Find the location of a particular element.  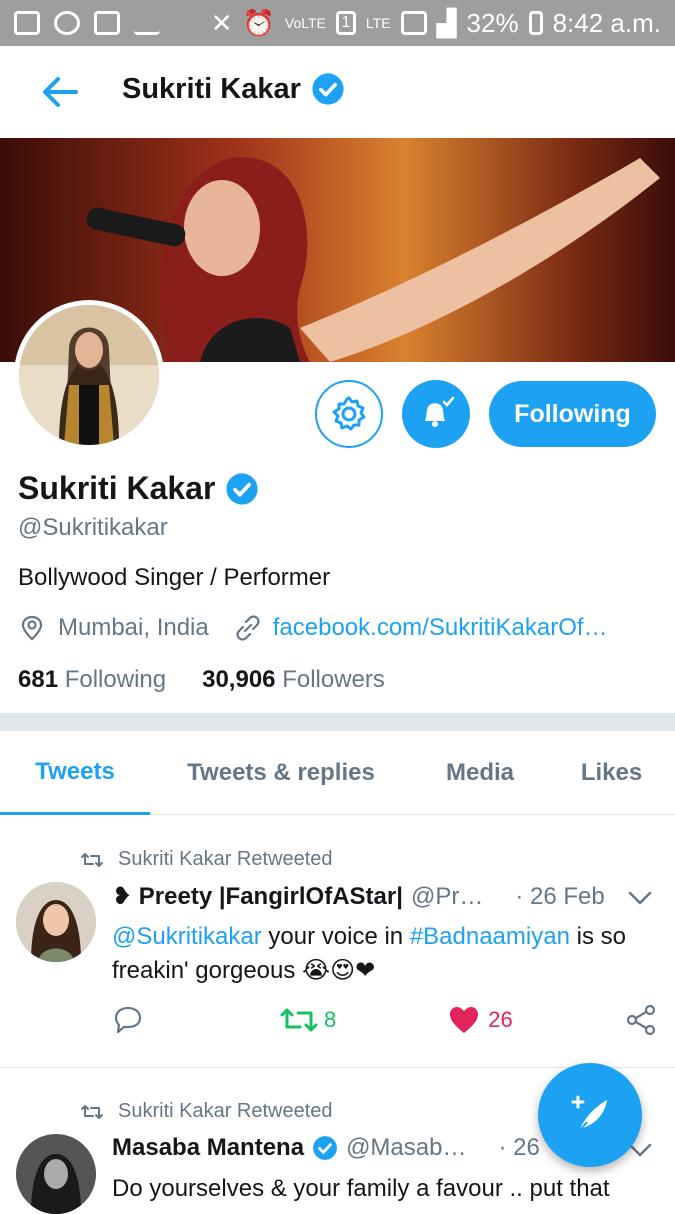

retweet-count: 8 is located at coordinates (330, 1019).